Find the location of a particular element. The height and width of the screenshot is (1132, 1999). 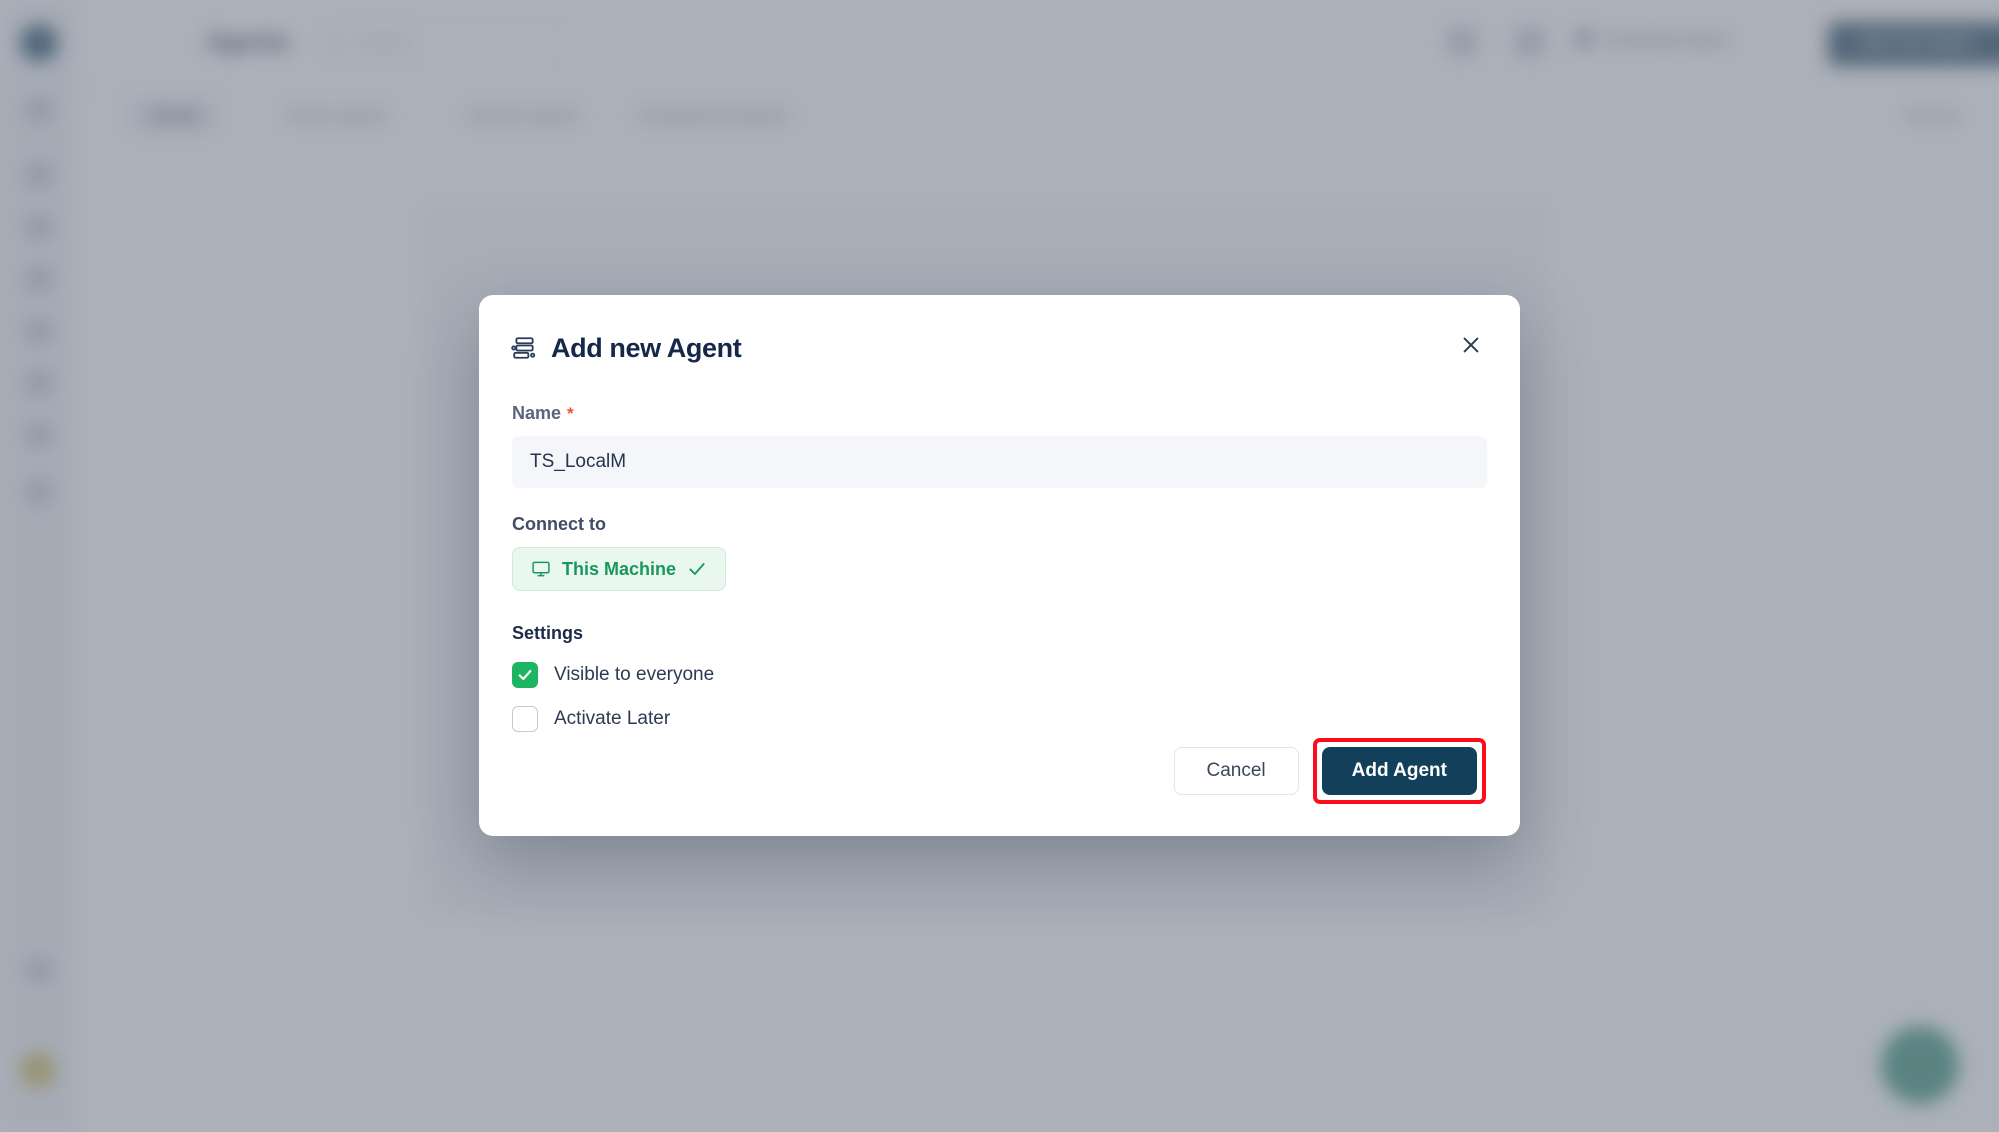

dialog-body: Name * Connect to This Machine Settings is located at coordinates (999, 567).